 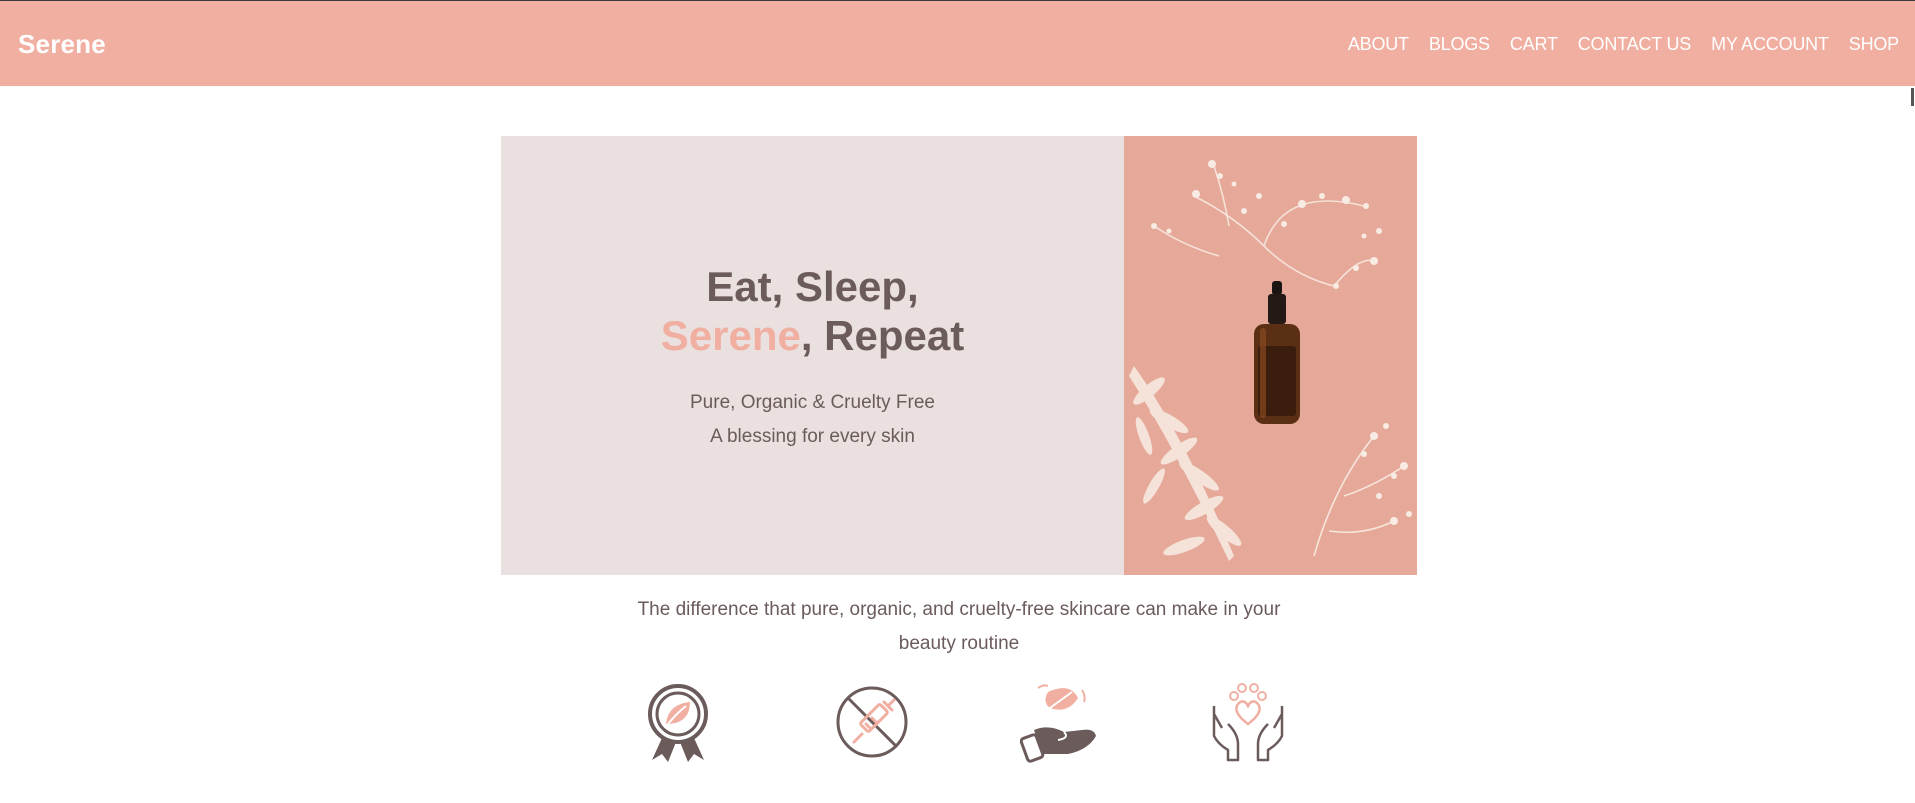 What do you see at coordinates (1874, 44) in the screenshot?
I see `nav-link-shop: SHOP` at bounding box center [1874, 44].